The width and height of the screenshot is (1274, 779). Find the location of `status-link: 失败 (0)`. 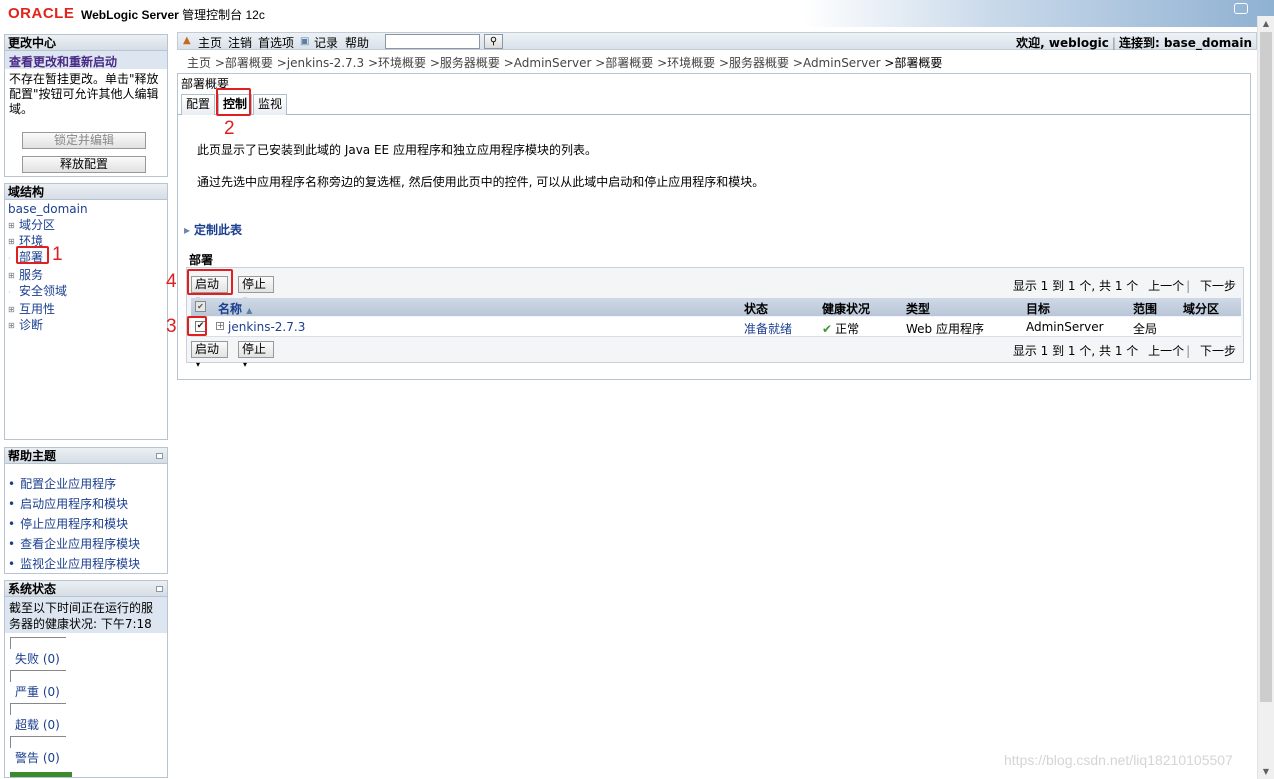

status-link: 失败 (0) is located at coordinates (37, 658).